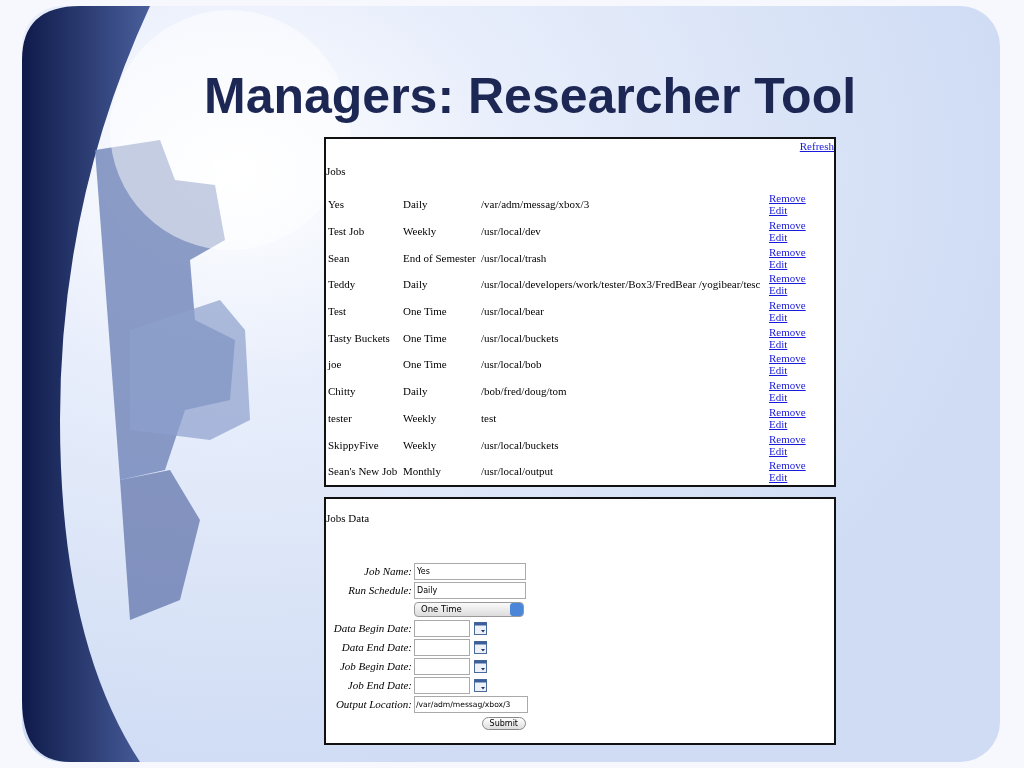 The height and width of the screenshot is (768, 1024). Describe the element at coordinates (353, 445) in the screenshot. I see `table-cell-text: SkippyFive` at that location.